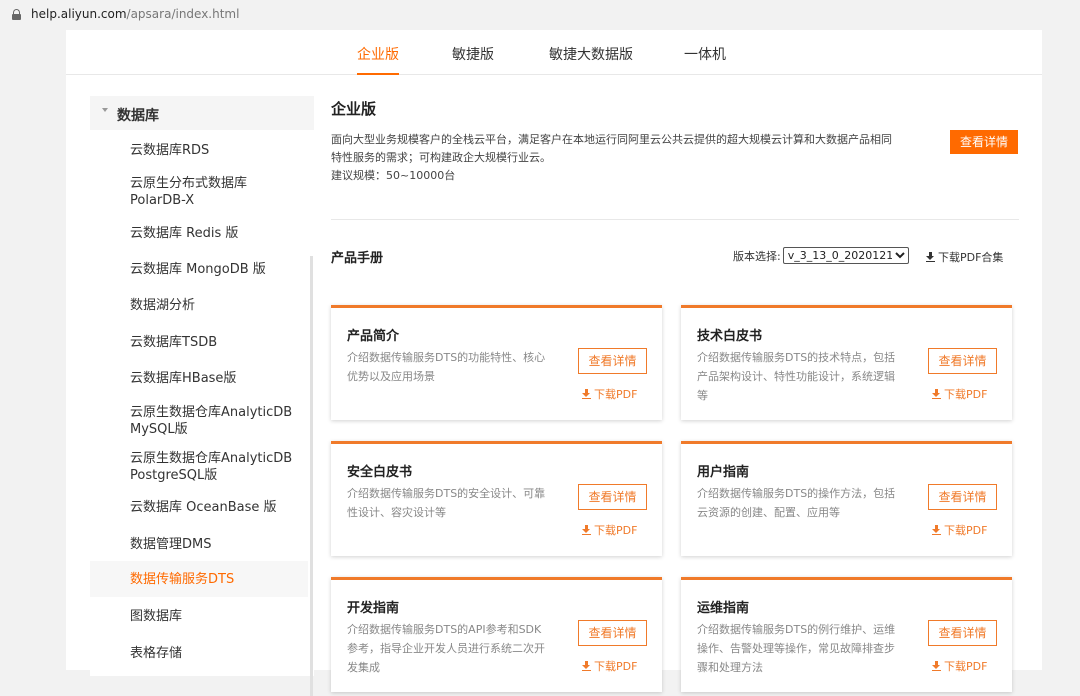  Describe the element at coordinates (675, 219) in the screenshot. I see `divider` at that location.